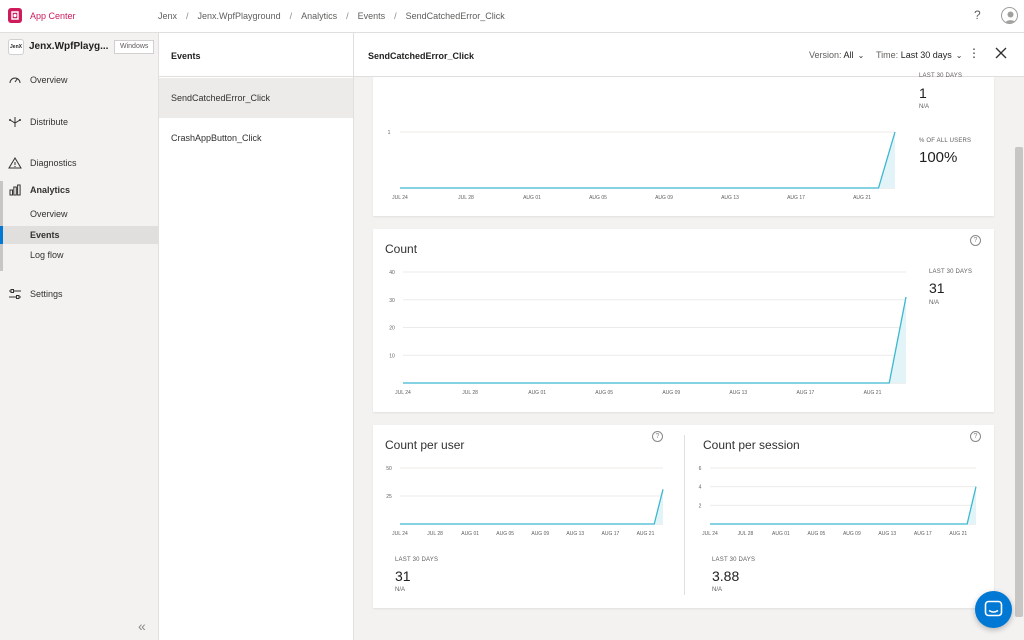  Describe the element at coordinates (186, 56) in the screenshot. I see `events-panel-title: Events` at that location.